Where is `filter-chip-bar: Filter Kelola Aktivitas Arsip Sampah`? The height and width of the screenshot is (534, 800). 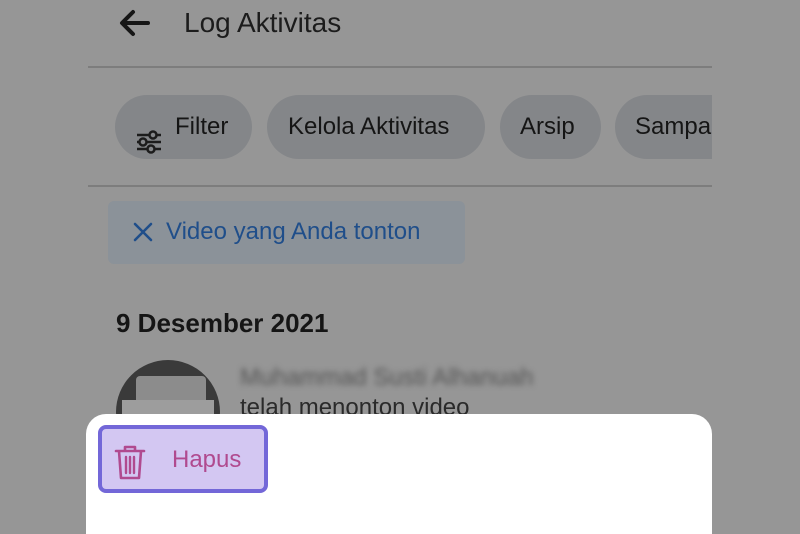 filter-chip-bar: Filter Kelola Aktivitas Arsip Sampah is located at coordinates (400, 127).